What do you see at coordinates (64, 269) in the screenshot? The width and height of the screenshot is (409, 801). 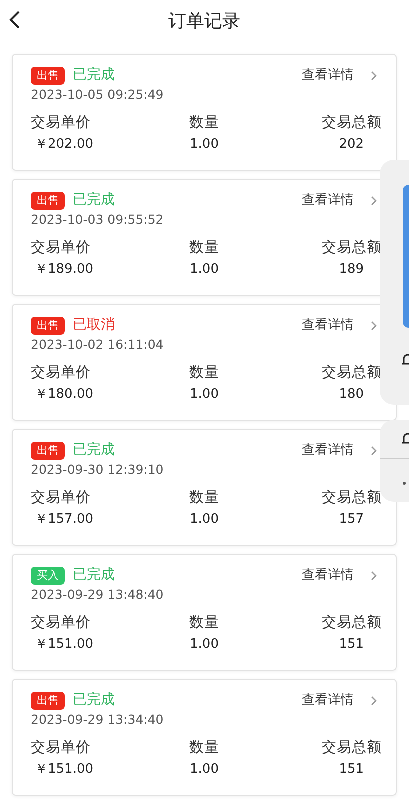 I see `field-value: ￥189.00` at bounding box center [64, 269].